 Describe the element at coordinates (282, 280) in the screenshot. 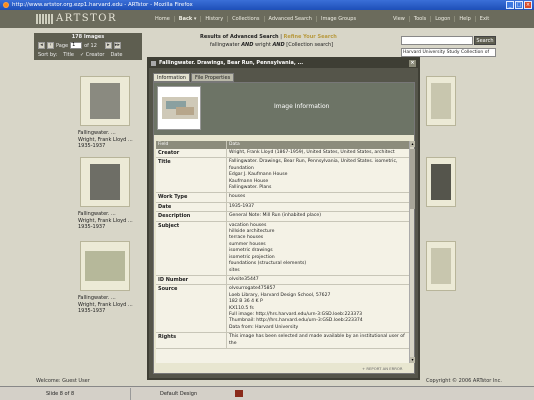

I see `table-row: ID Number olvsite35447` at that location.